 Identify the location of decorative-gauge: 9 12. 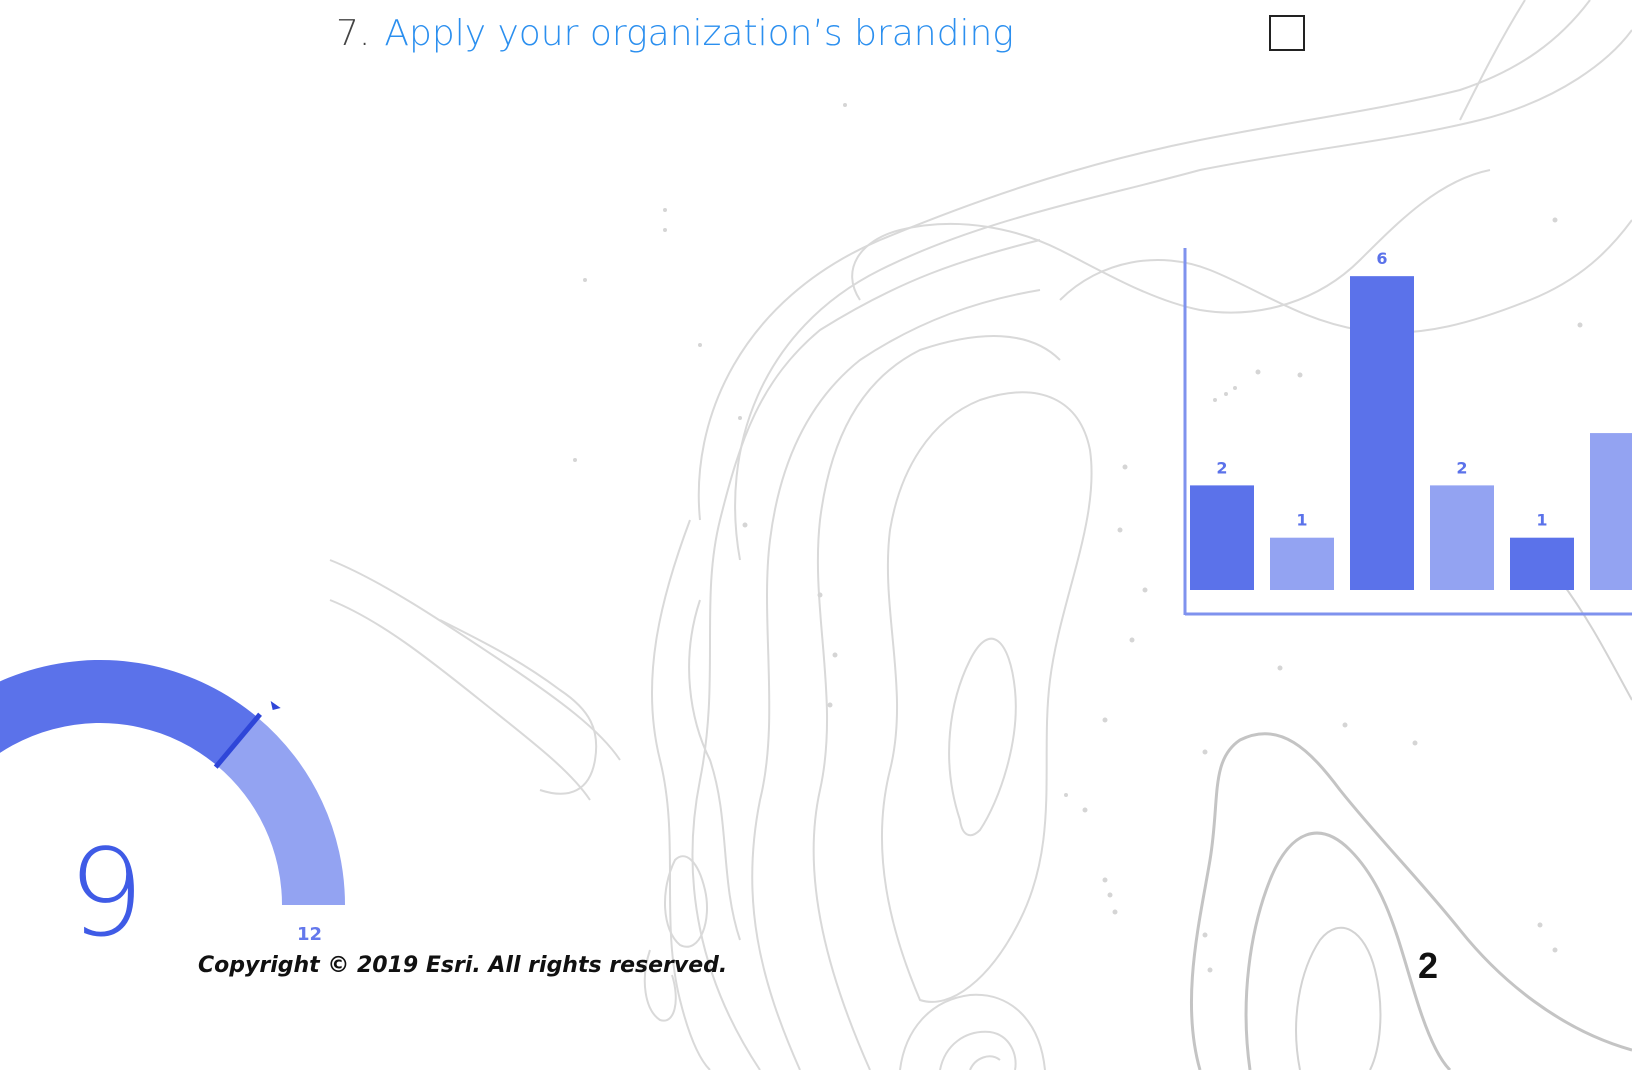
(172, 812).